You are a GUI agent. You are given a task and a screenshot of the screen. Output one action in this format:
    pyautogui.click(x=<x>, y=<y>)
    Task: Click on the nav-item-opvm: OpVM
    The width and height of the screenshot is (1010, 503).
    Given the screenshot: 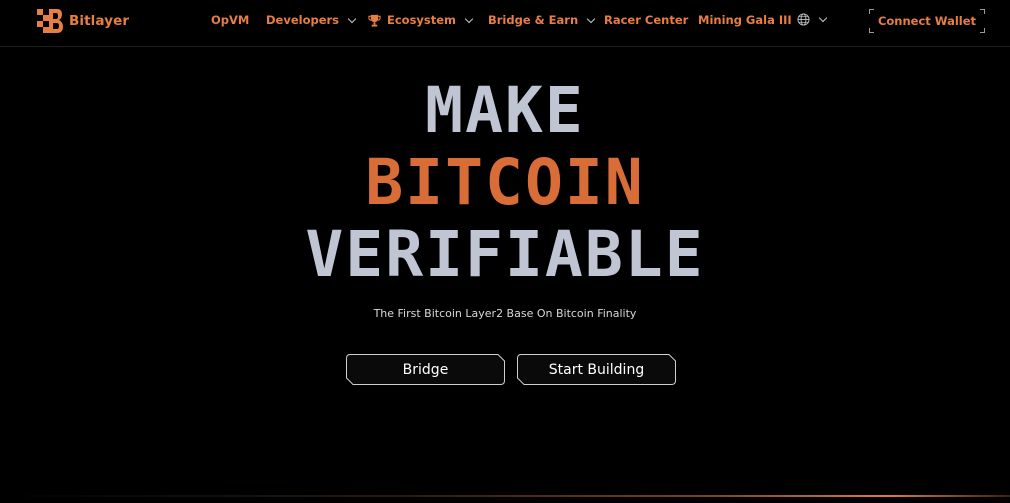 What is the action you would take?
    pyautogui.click(x=230, y=20)
    